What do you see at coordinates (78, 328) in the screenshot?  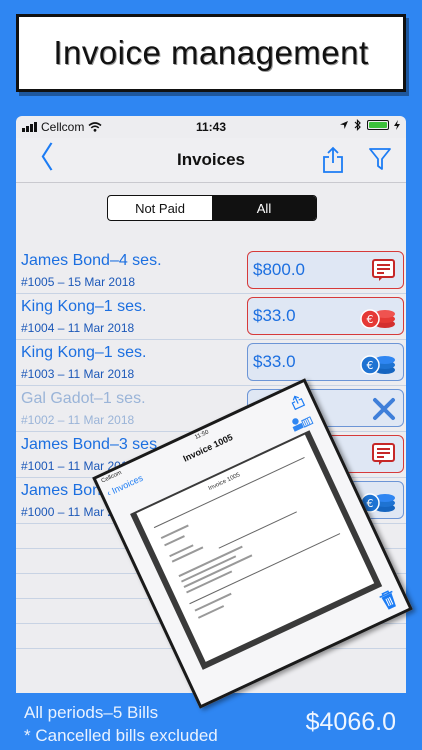 I see `invoice-number-date: #1004 – 11 Mar 2018` at bounding box center [78, 328].